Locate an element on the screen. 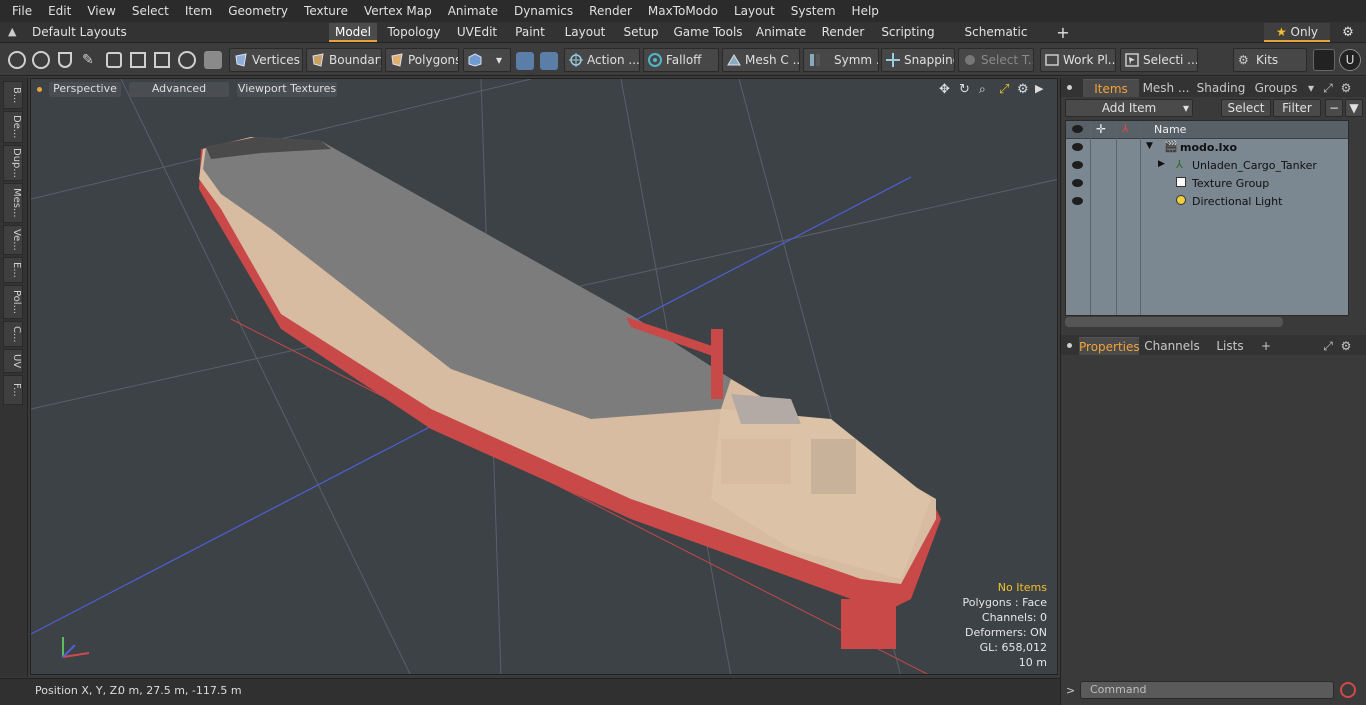 This screenshot has height=705, width=1366. add-tab-icon: + is located at coordinates (1063, 32).